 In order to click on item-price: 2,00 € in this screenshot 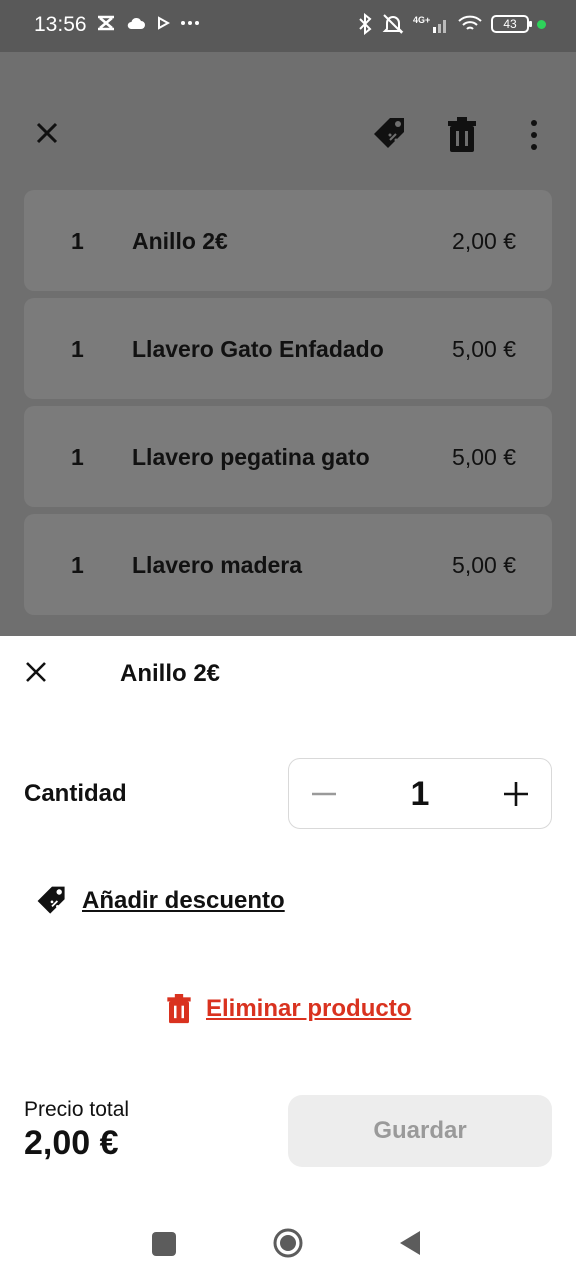, I will do `click(484, 241)`.